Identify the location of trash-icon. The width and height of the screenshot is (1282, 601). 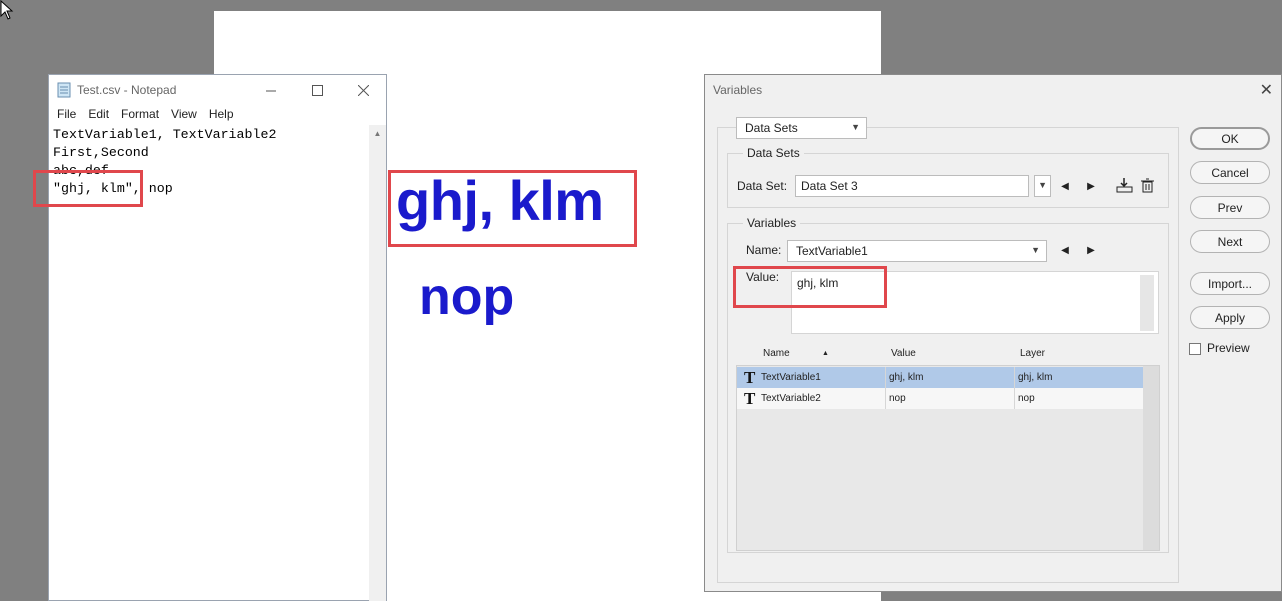
(1147, 185).